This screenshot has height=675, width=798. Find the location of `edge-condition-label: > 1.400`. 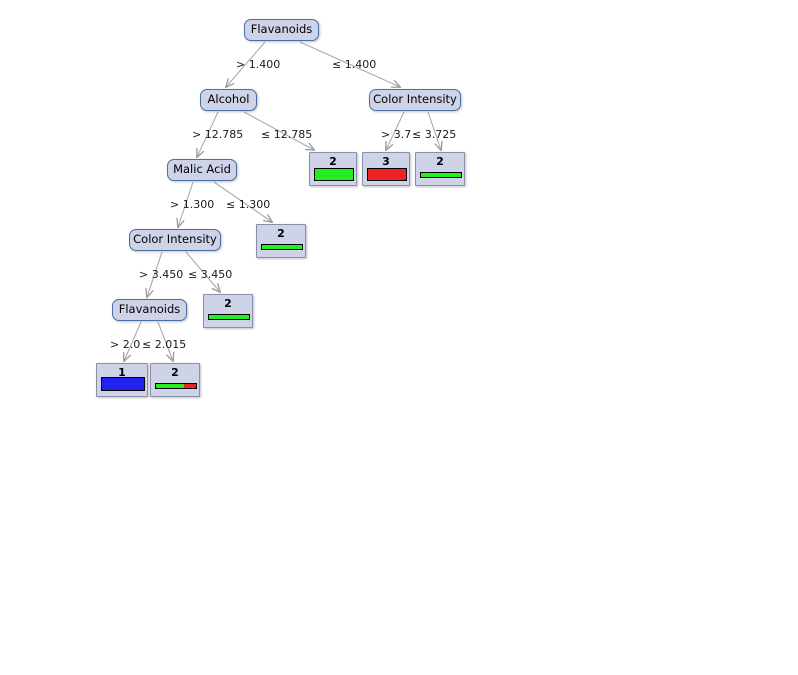

edge-condition-label: > 1.400 is located at coordinates (258, 64).